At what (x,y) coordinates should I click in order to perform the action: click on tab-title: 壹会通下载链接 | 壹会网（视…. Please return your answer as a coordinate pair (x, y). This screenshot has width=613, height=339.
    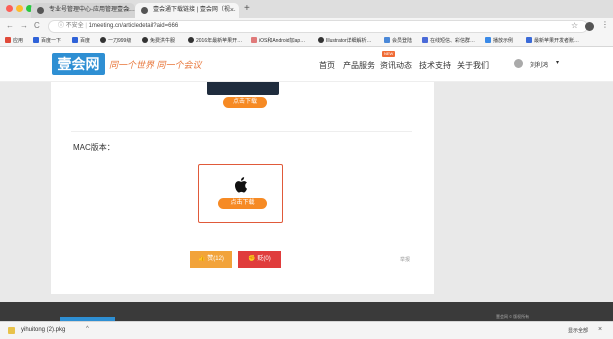
    Looking at the image, I should click on (194, 10).